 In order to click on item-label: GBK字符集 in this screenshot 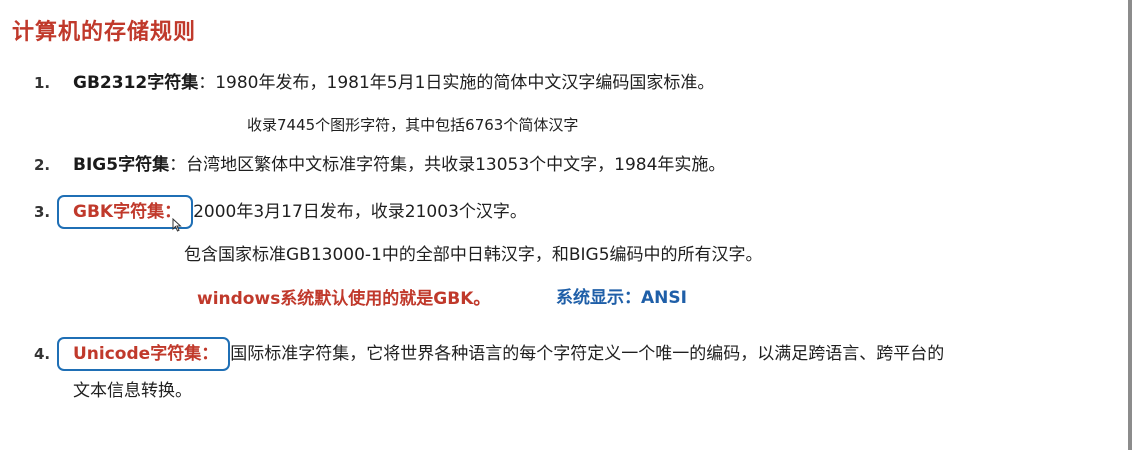, I will do `click(119, 212)`.